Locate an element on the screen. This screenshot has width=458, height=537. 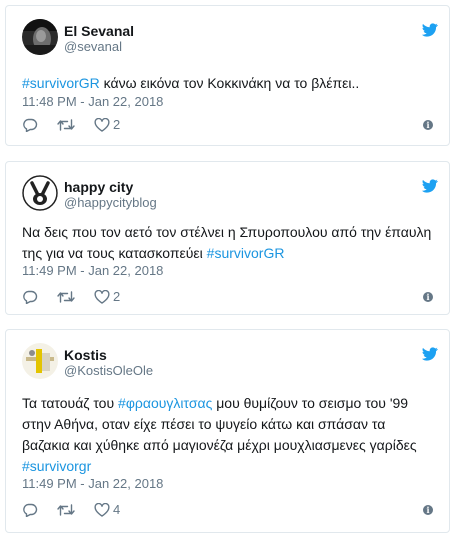
like-count: 4 is located at coordinates (117, 509).